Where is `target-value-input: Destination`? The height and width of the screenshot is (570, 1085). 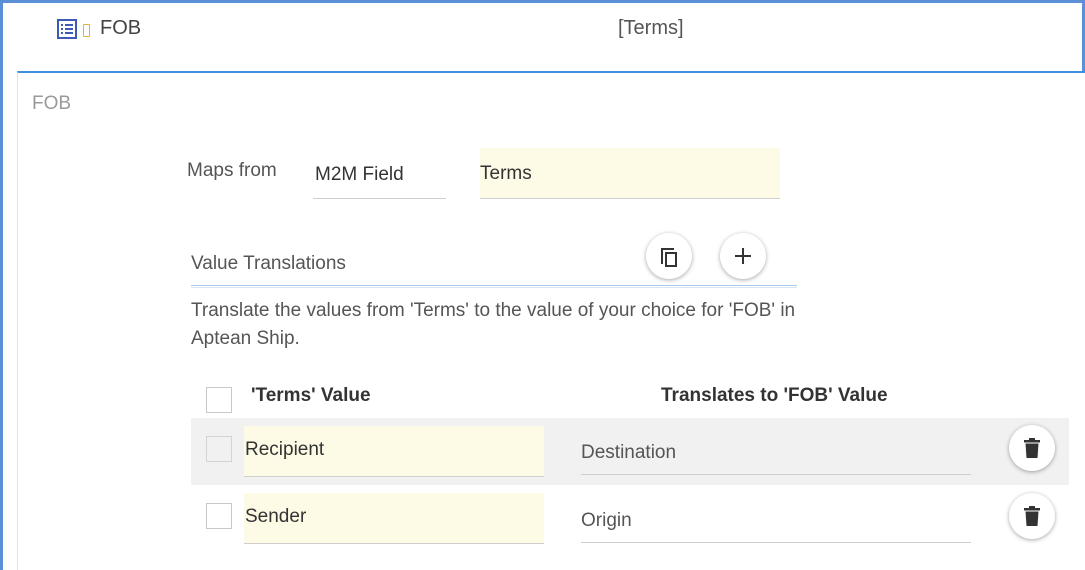 target-value-input: Destination is located at coordinates (776, 450).